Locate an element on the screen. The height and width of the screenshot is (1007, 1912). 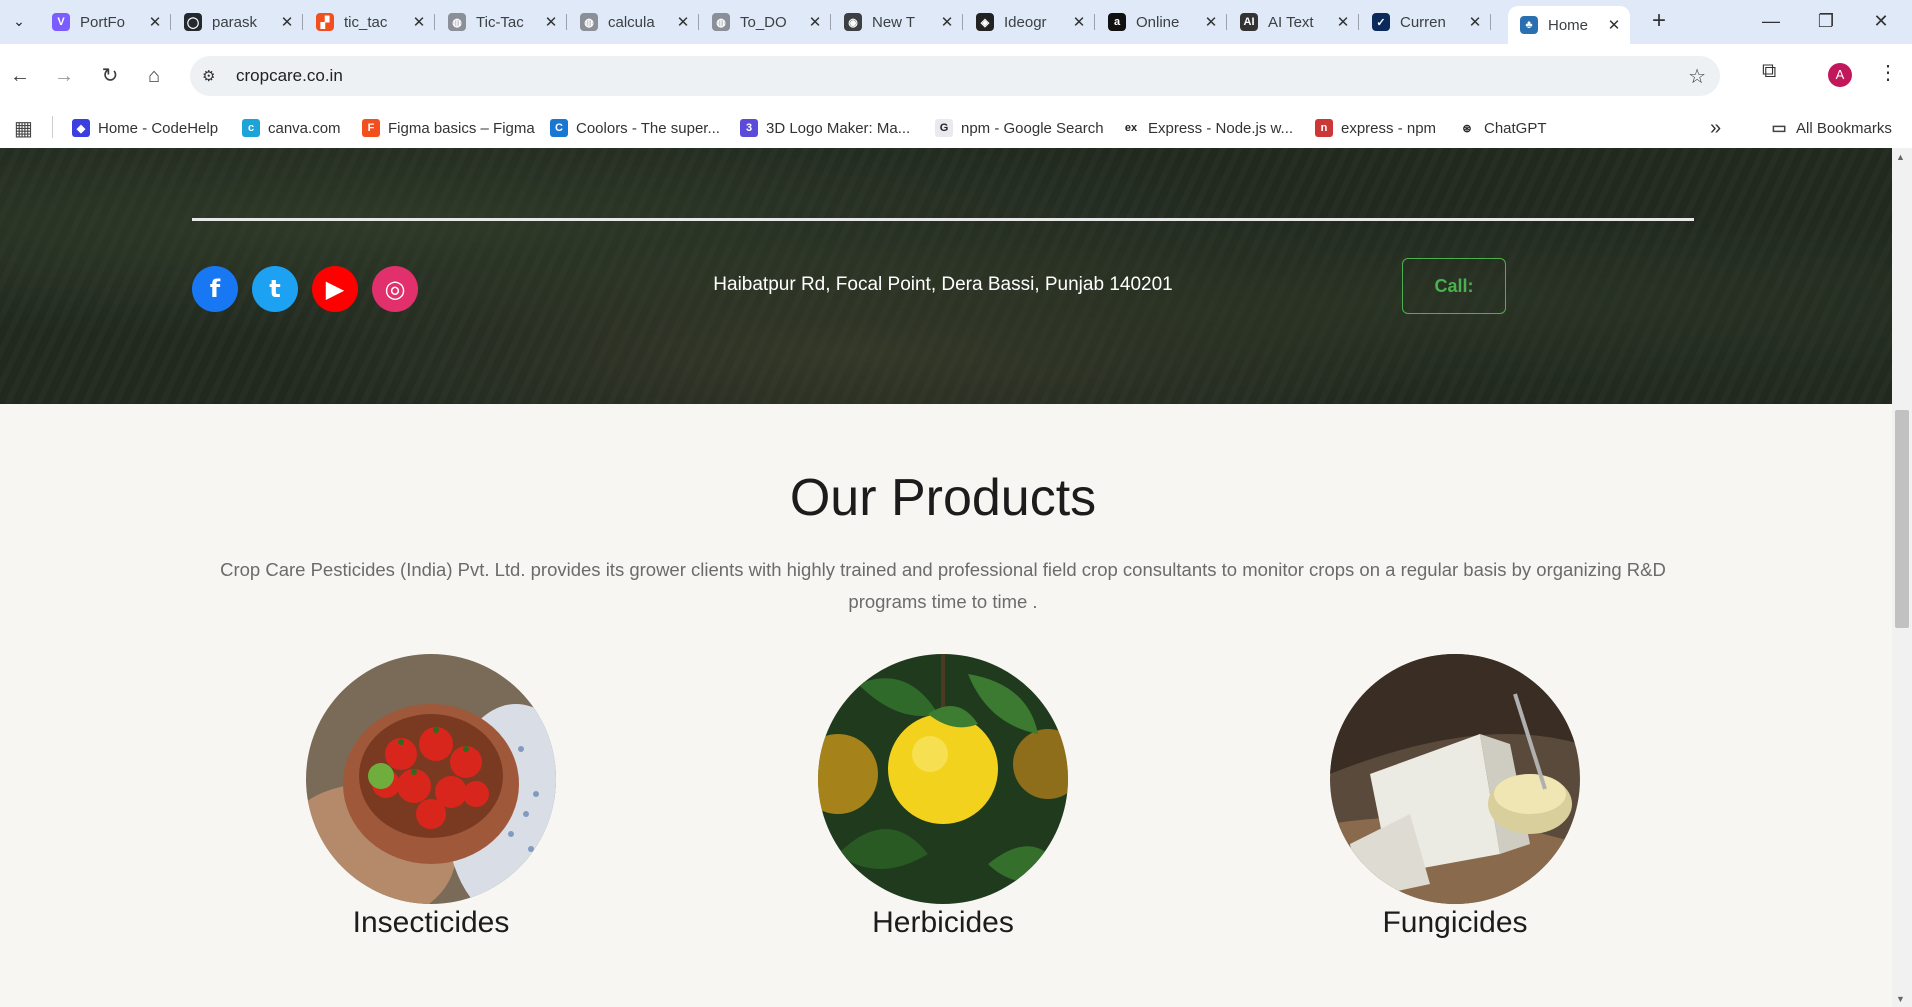
bookmark-item: F Figma basics – Figma is located at coordinates (448, 128).